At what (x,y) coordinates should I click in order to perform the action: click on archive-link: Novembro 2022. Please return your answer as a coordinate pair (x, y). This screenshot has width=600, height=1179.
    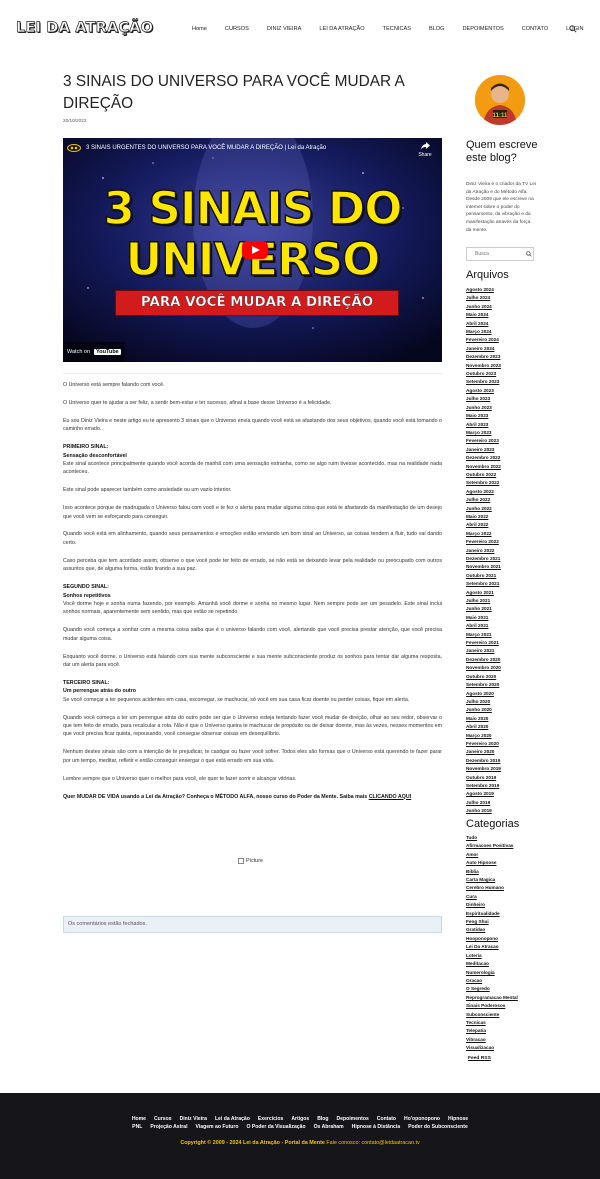
    Looking at the image, I should click on (506, 467).